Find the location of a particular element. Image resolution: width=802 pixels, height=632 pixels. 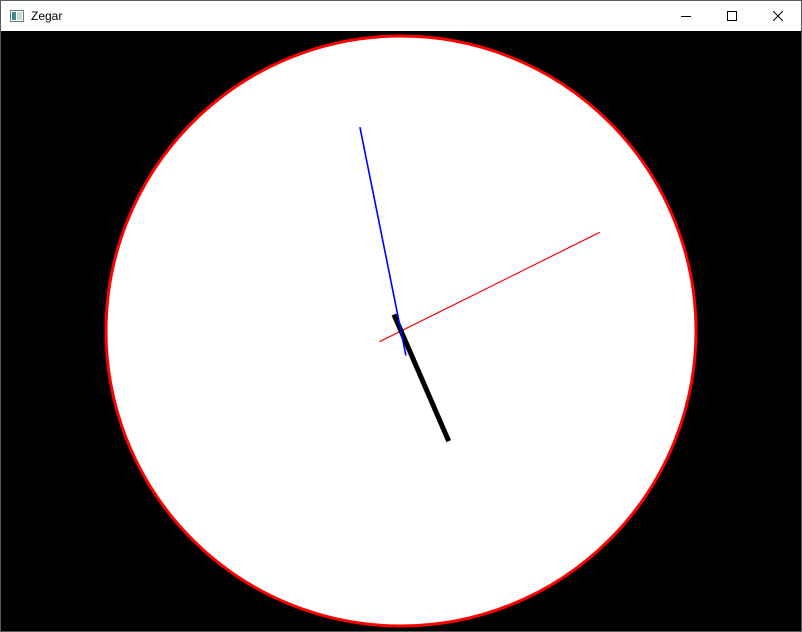

close-button is located at coordinates (778, 16).